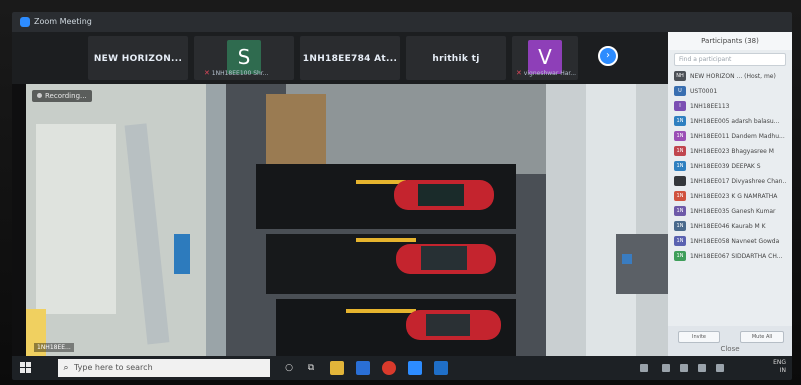 This screenshot has width=801, height=385. I want to click on taskbar-search-input: ⌕ Type here to search, so click(164, 368).